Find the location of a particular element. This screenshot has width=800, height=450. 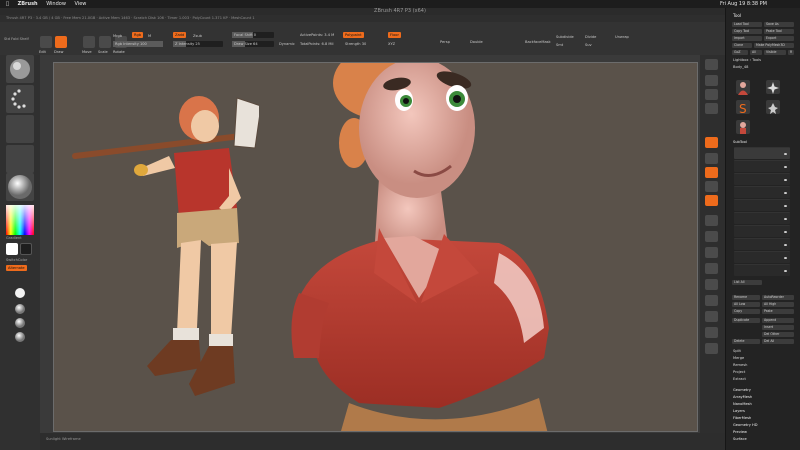

nanomesh-section: NanoMesh is located at coordinates (742, 404).